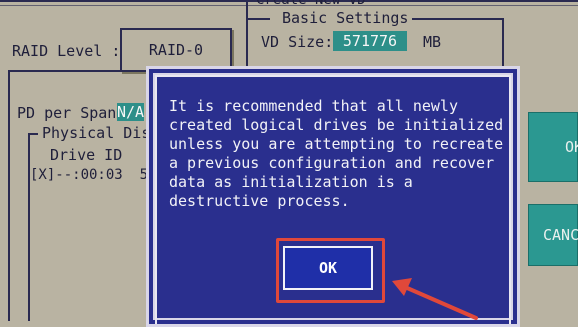 This screenshot has width=578, height=327. I want to click on side-cancel-button: CANC, so click(553, 235).